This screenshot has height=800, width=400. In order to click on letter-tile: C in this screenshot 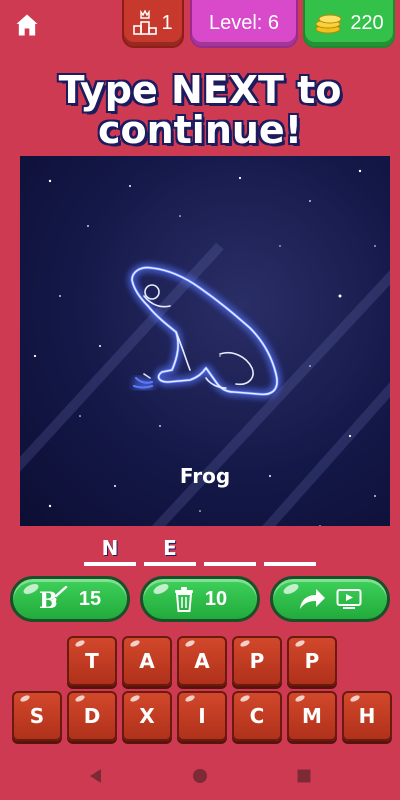, I will do `click(257, 716)`.